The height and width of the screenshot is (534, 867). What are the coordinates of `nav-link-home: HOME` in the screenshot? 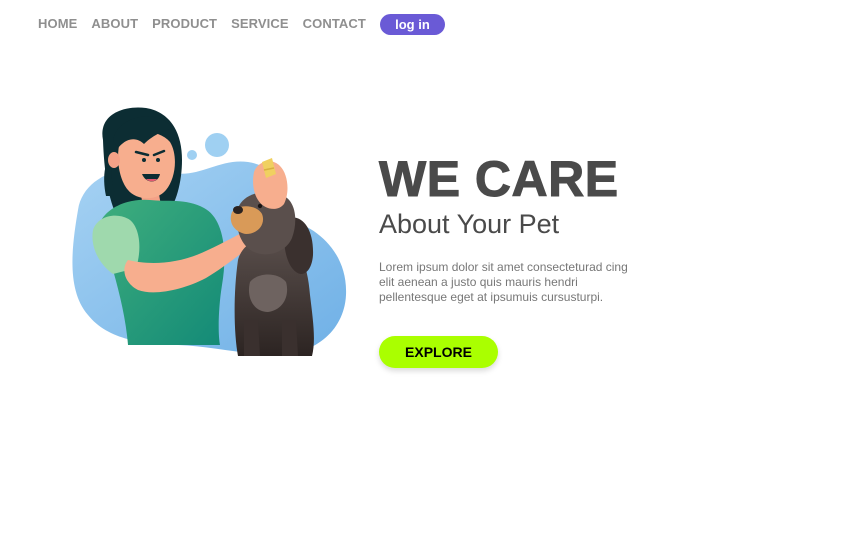 It's located at (57, 24).